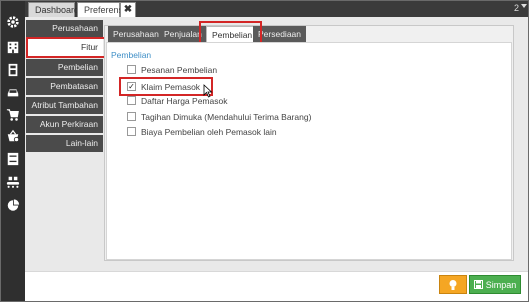  I want to click on left-icon-bar, so click(13, 151).